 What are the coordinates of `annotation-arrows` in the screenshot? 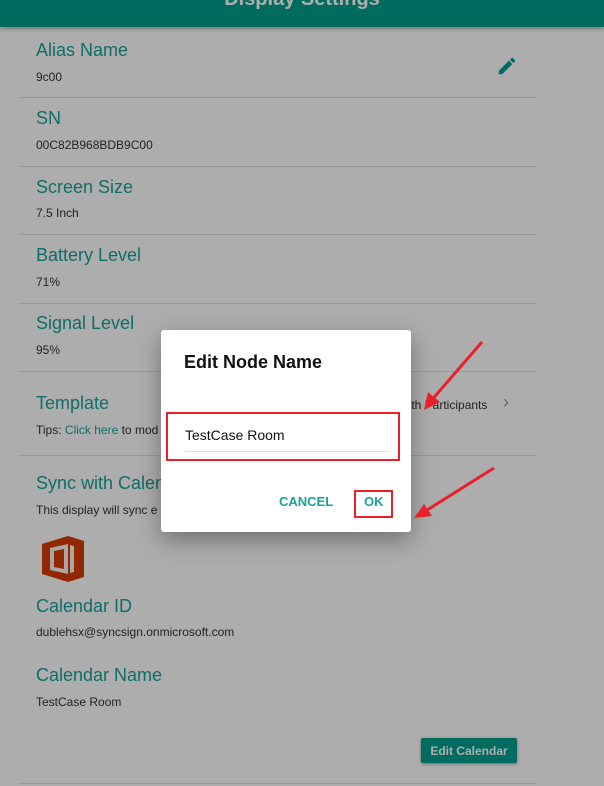 It's located at (454, 429).